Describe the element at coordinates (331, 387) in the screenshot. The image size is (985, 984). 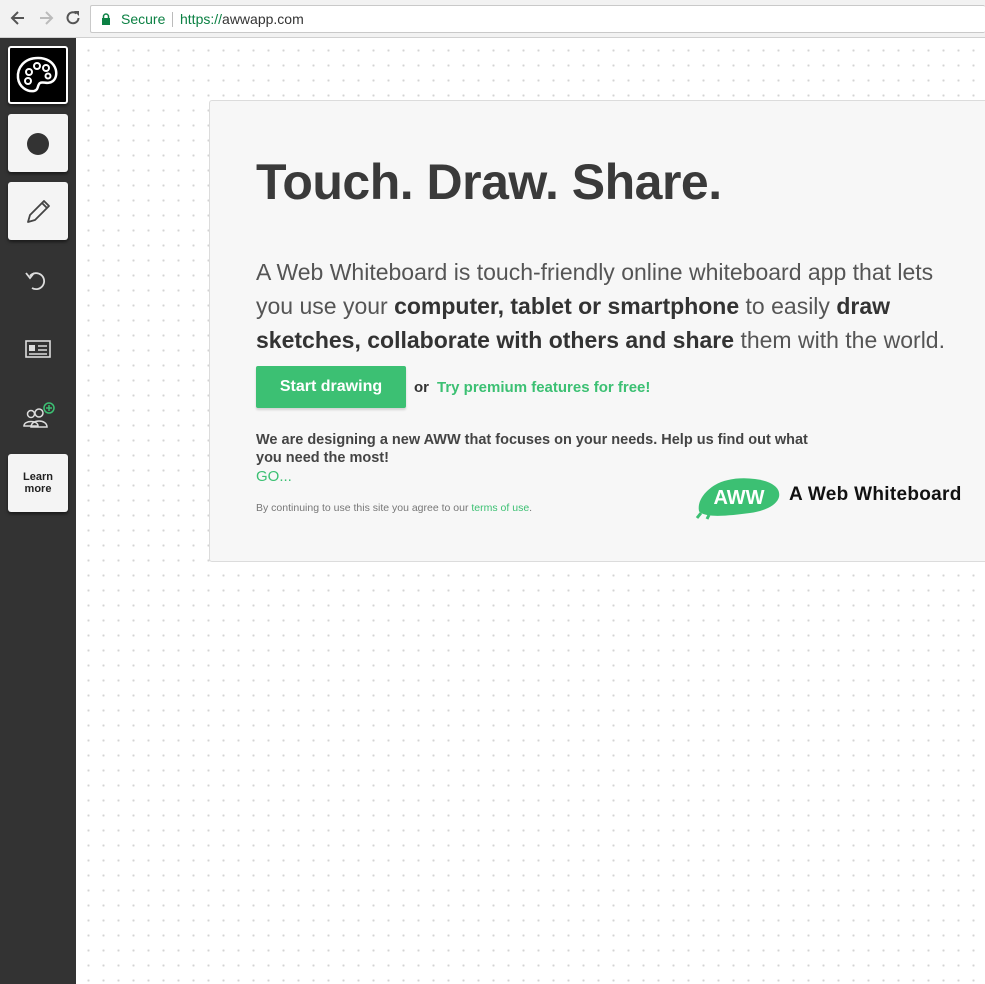
I see `start-drawing-button: Start drawing` at that location.